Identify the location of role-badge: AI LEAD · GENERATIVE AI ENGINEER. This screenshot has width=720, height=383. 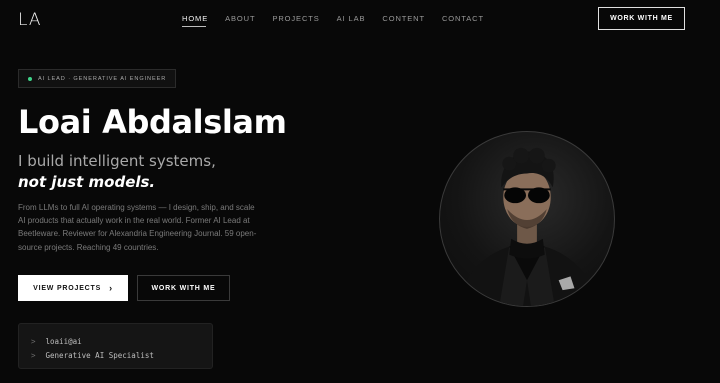
(97, 78).